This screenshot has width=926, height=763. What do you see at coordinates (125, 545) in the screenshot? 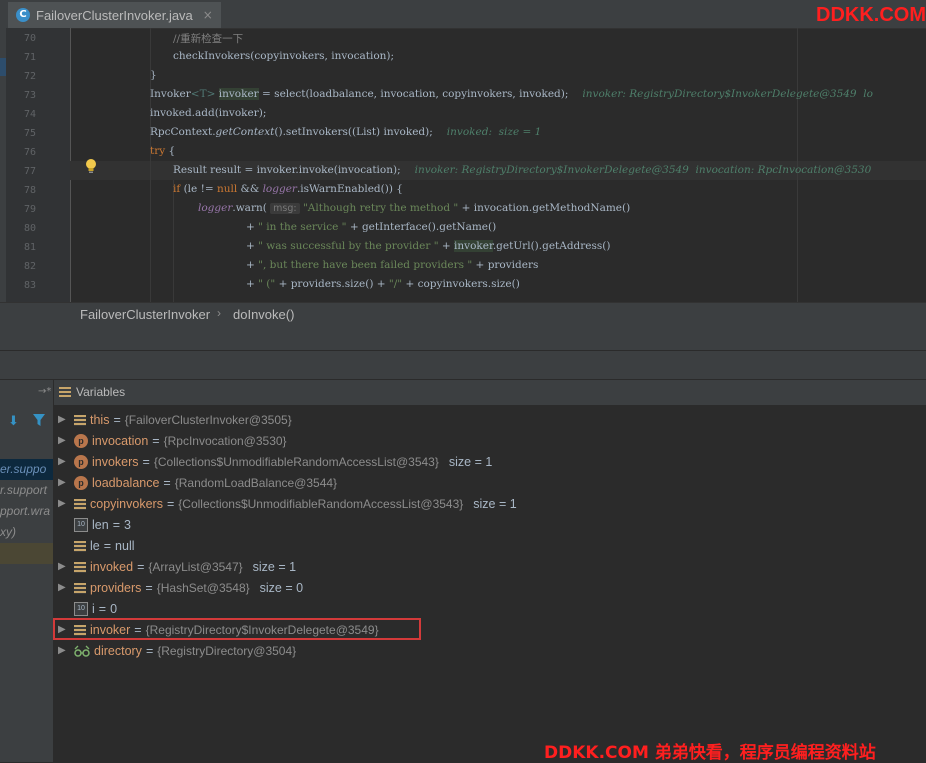
I see `variable-value: null` at bounding box center [125, 545].